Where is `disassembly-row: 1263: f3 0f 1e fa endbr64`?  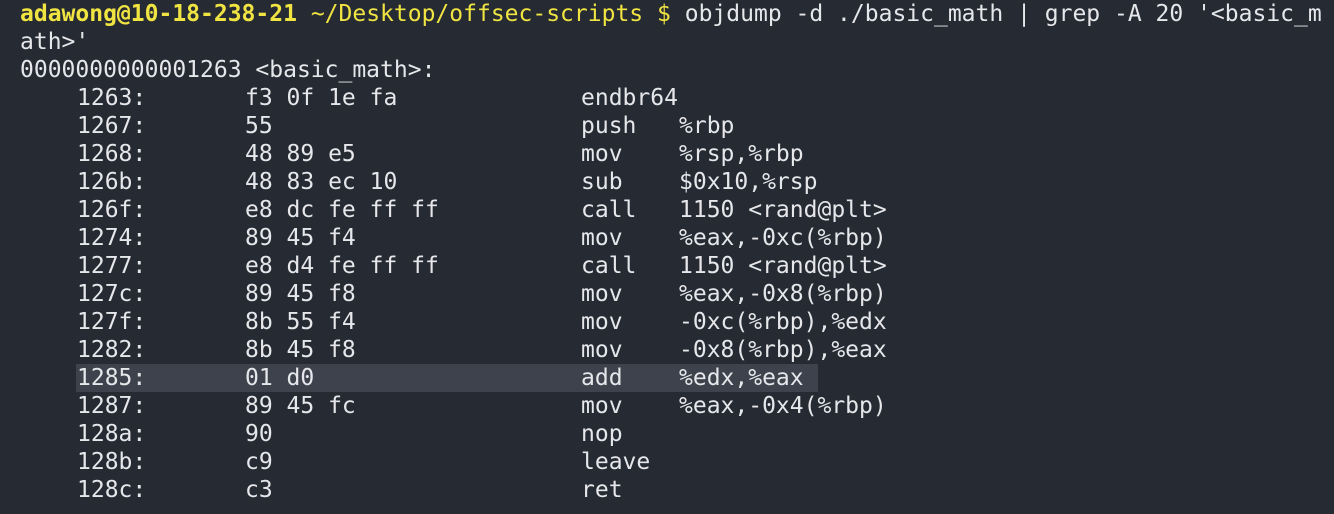
disassembly-row: 1263: f3 0f 1e fa endbr64 is located at coordinates (667, 98).